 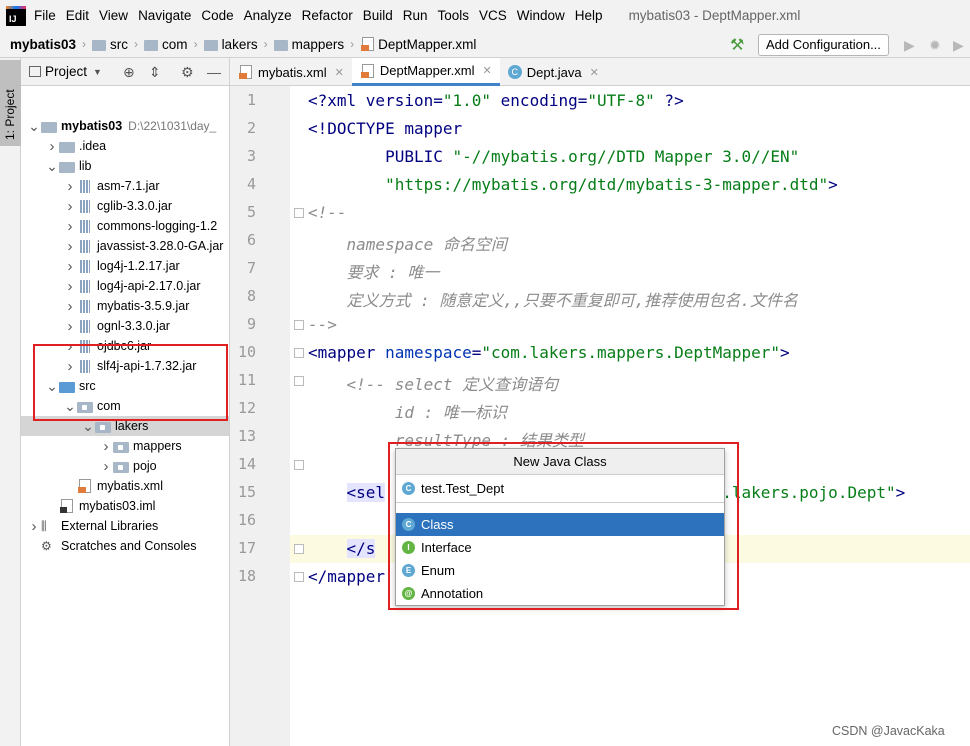 What do you see at coordinates (217, 15) in the screenshot?
I see `menu-item-code: Code` at bounding box center [217, 15].